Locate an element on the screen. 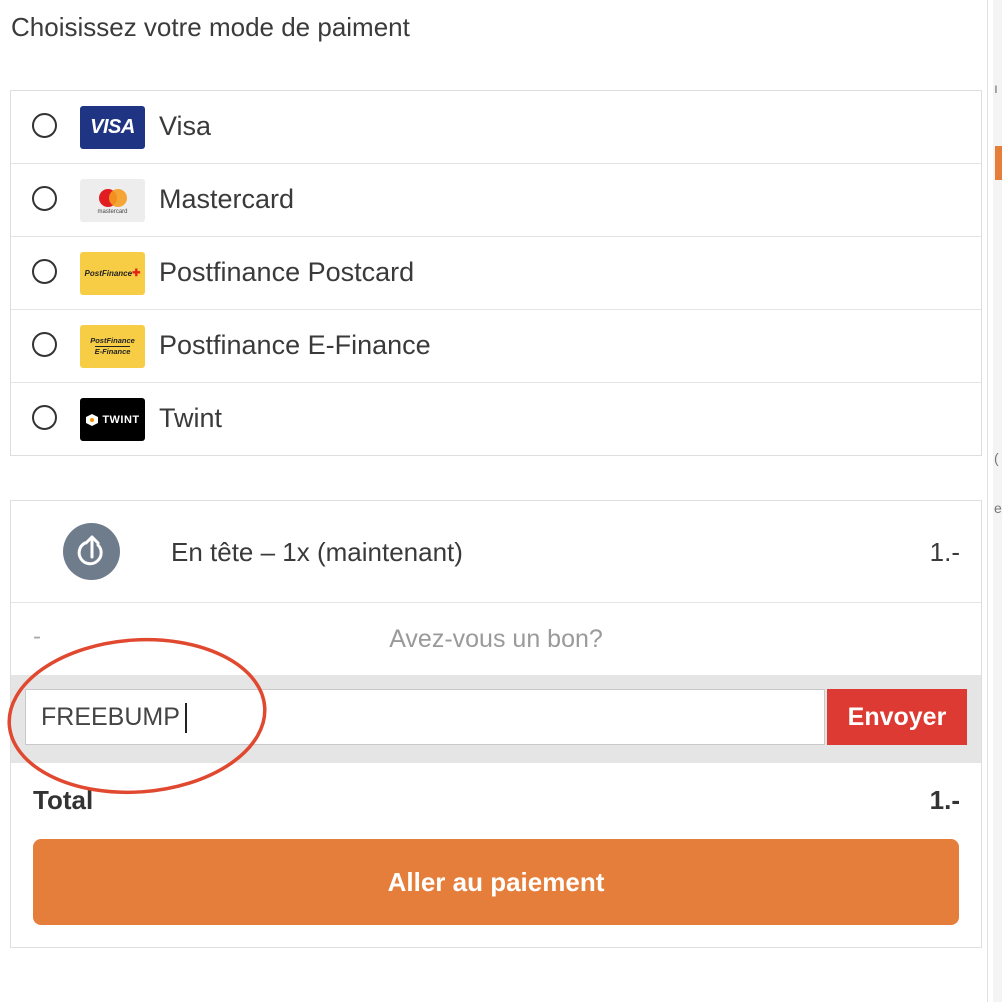 This screenshot has height=1002, width=1002. postfinance-efinance-logo-icon: PostFinance E-Finance is located at coordinates (112, 346).